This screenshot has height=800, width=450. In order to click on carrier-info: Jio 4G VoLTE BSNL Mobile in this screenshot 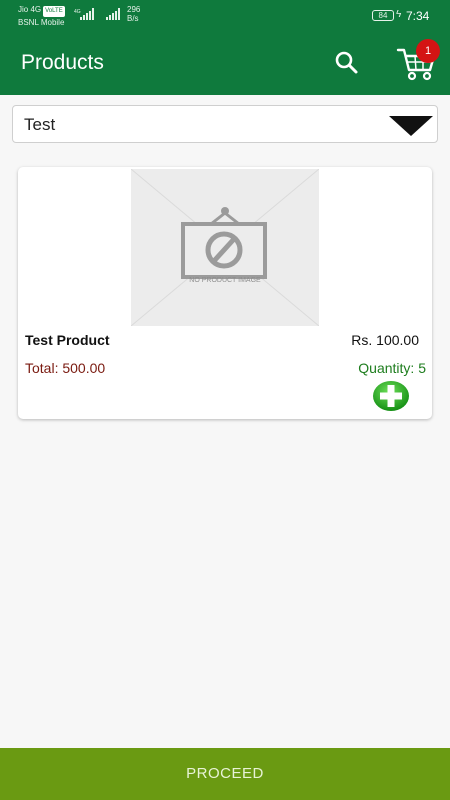, I will do `click(41, 16)`.